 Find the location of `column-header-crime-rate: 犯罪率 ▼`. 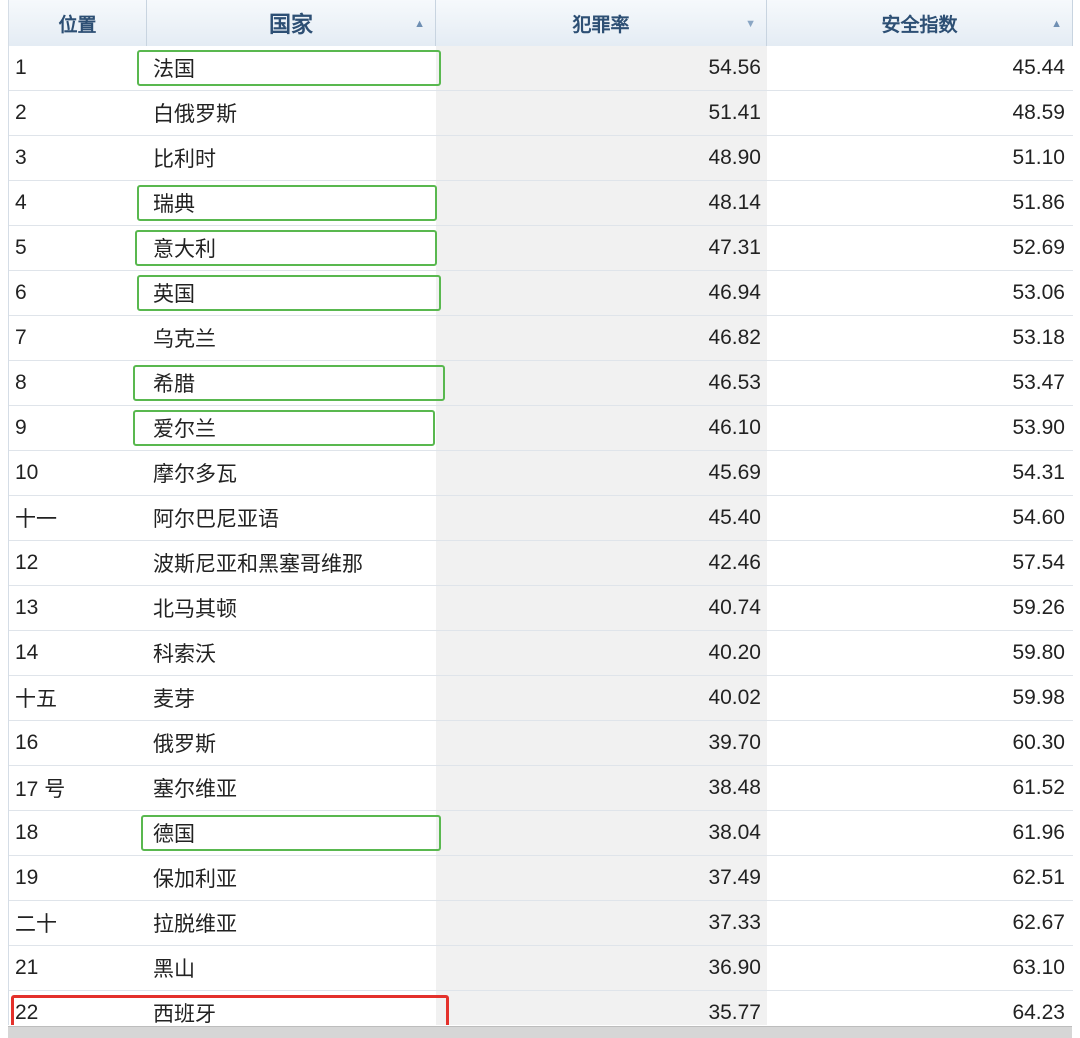

column-header-crime-rate: 犯罪率 ▼ is located at coordinates (601, 23).